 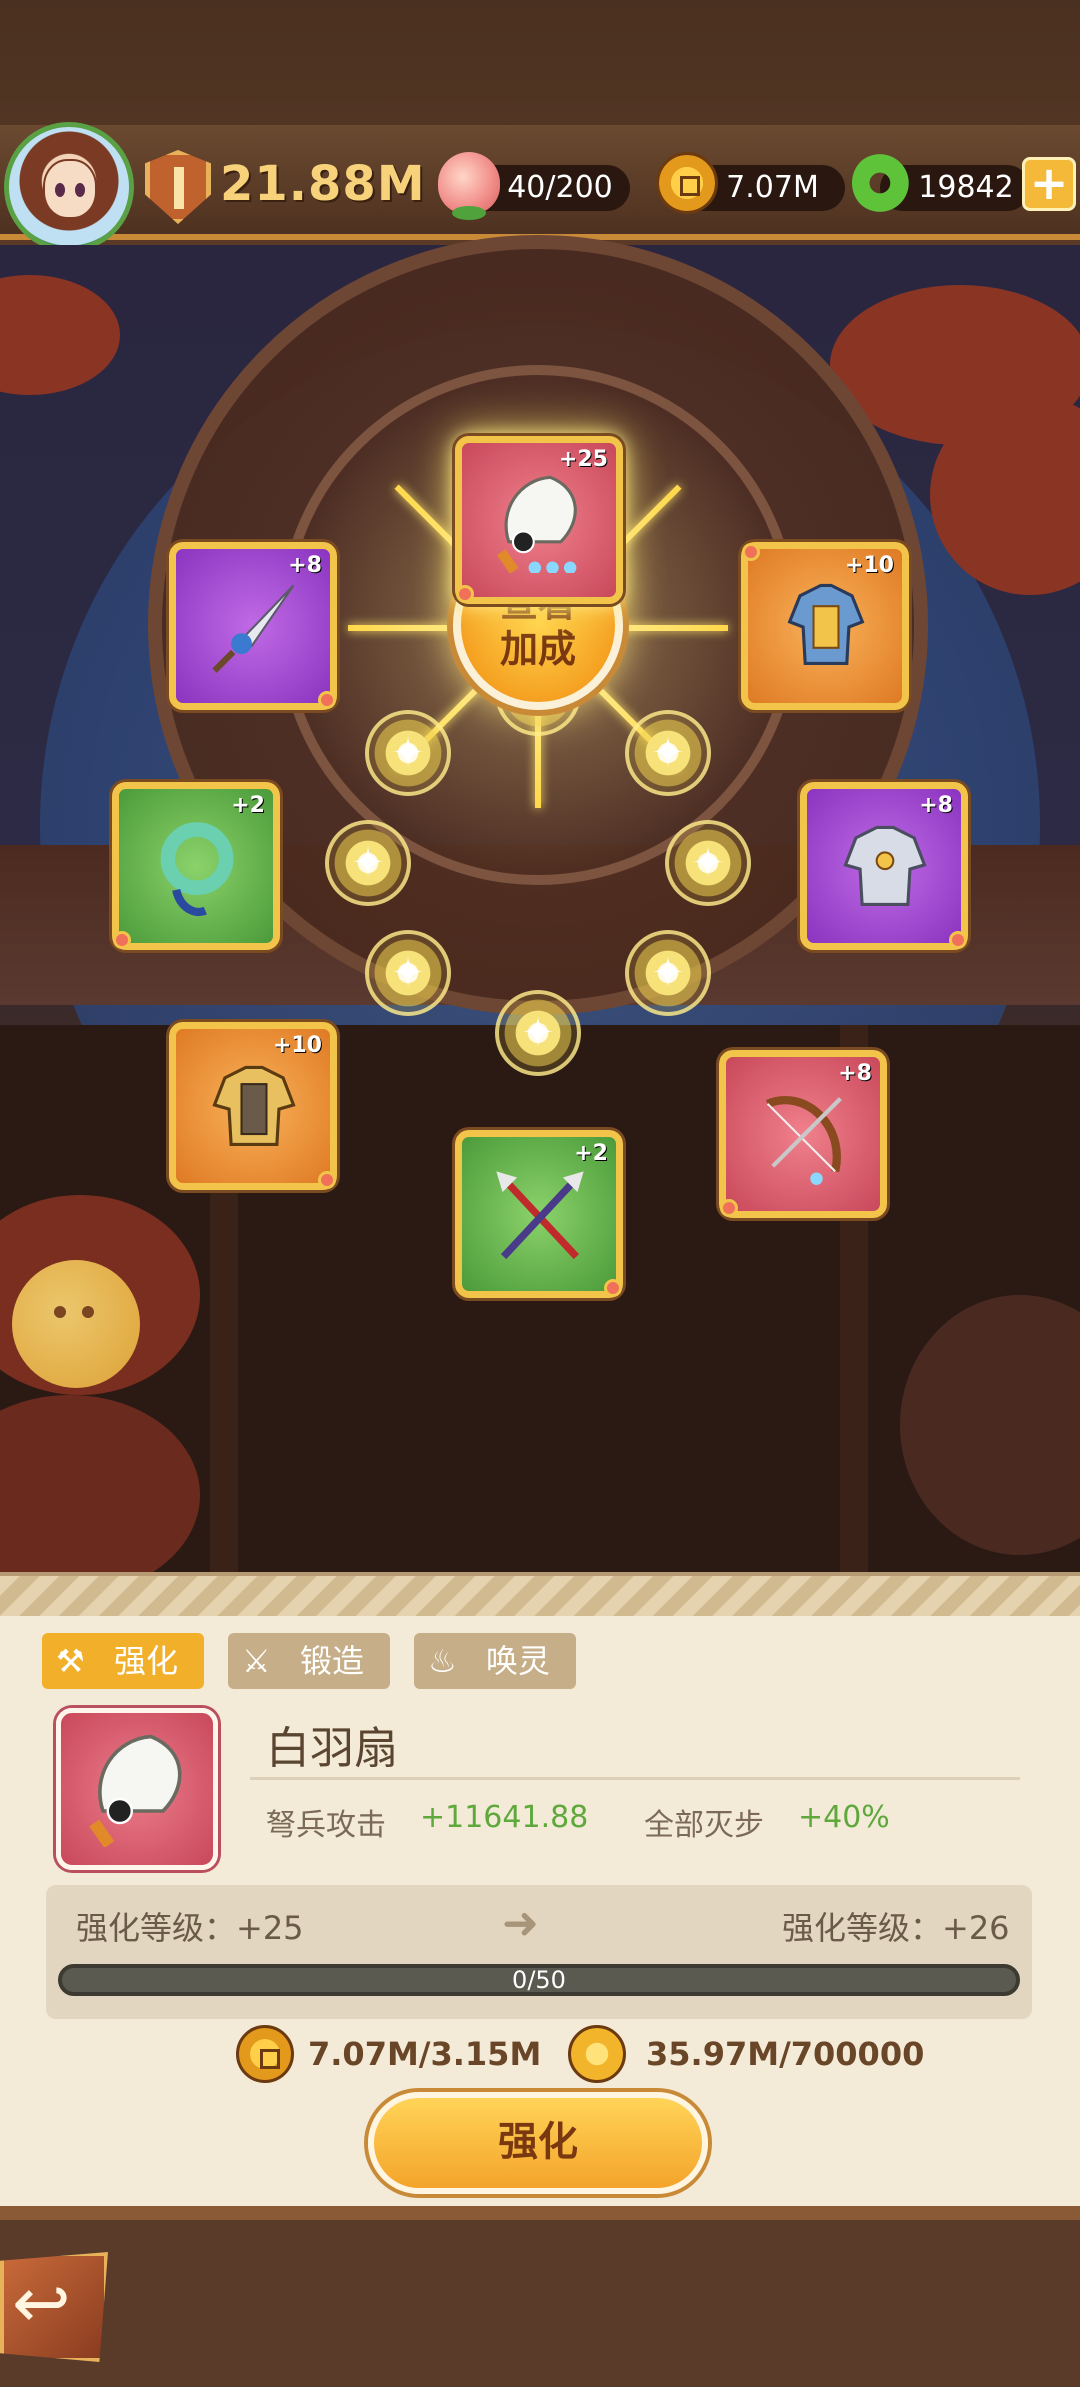 What do you see at coordinates (844, 1817) in the screenshot?
I see `stat-value: +40%` at bounding box center [844, 1817].